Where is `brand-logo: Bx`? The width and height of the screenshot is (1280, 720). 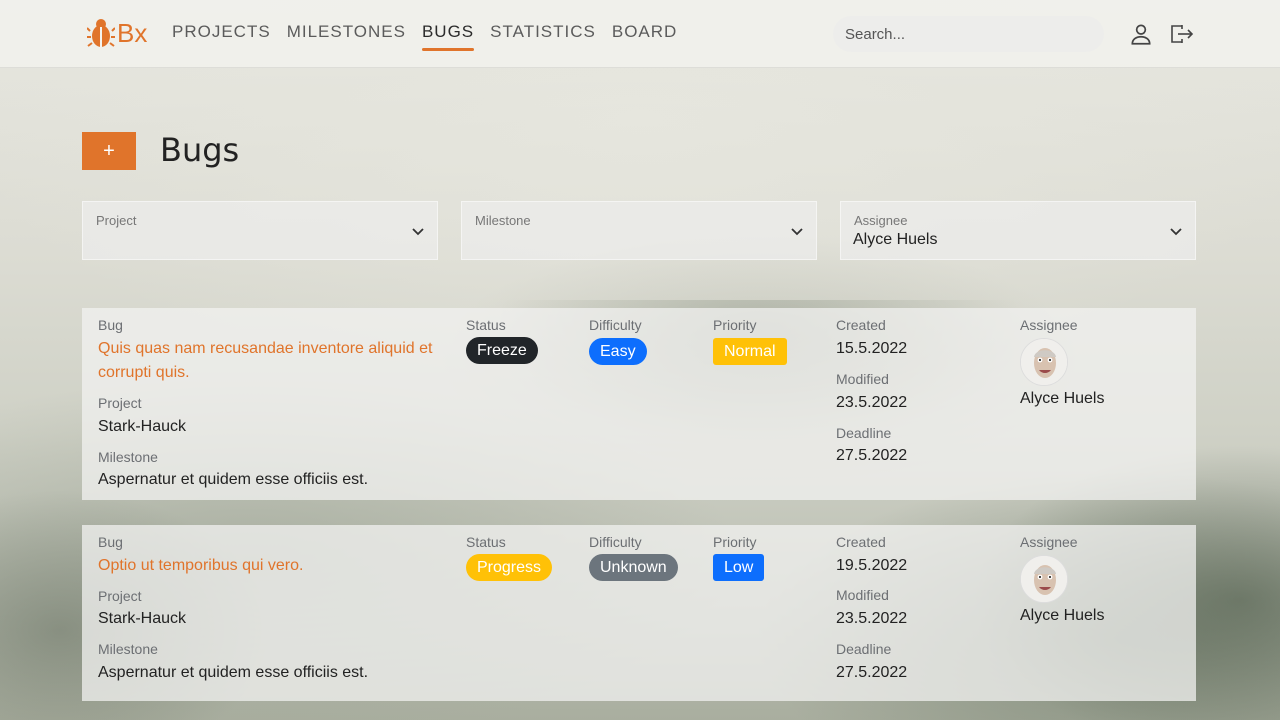
brand-logo: Bx is located at coordinates (117, 33).